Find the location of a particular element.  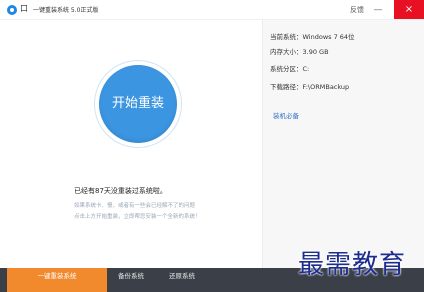

app-title: 一键重装系统 5.0正式版 is located at coordinates (66, 10).